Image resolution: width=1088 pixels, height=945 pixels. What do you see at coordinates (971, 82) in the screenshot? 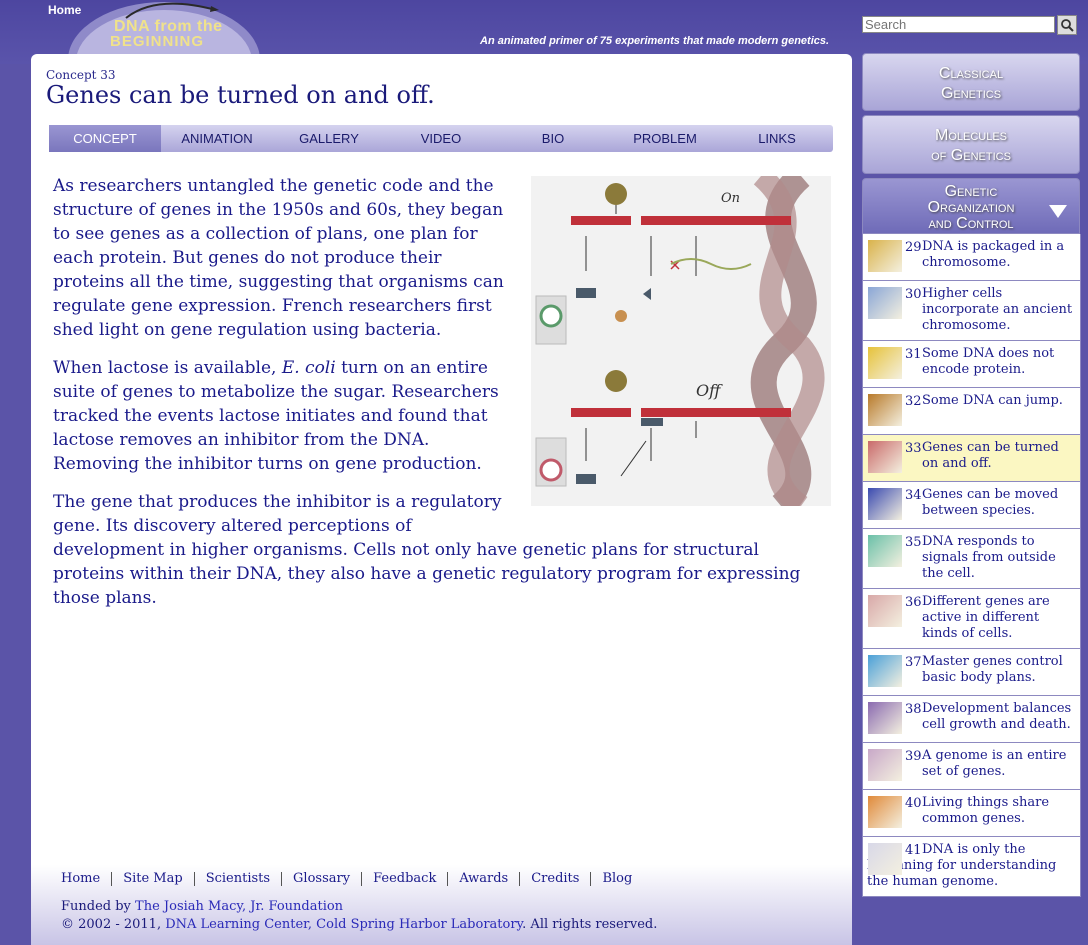
I see `sidebar-classical-genetics: Classical Genetics` at bounding box center [971, 82].